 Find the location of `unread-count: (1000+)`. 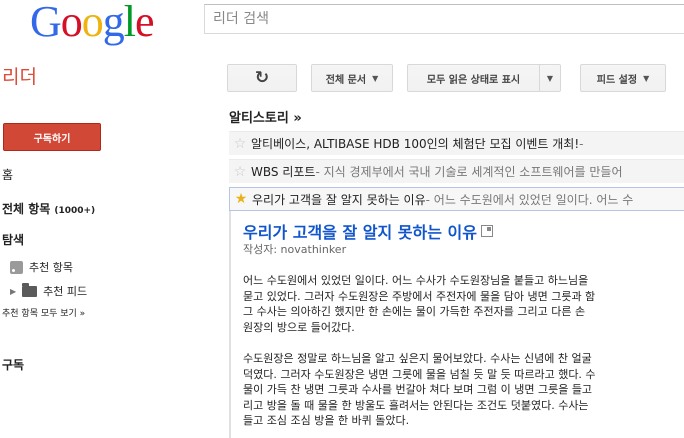

unread-count: (1000+) is located at coordinates (75, 211).